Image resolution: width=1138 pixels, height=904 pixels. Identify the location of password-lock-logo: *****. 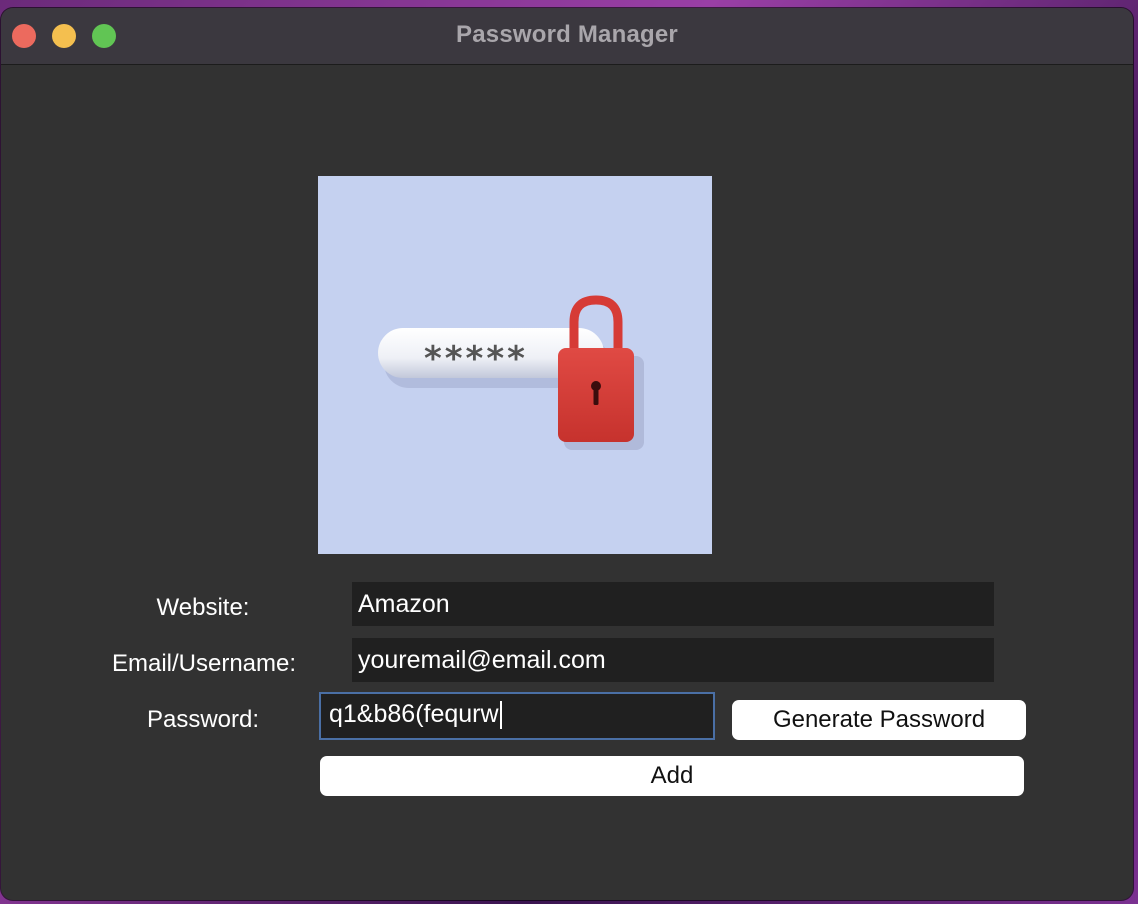
(515, 365).